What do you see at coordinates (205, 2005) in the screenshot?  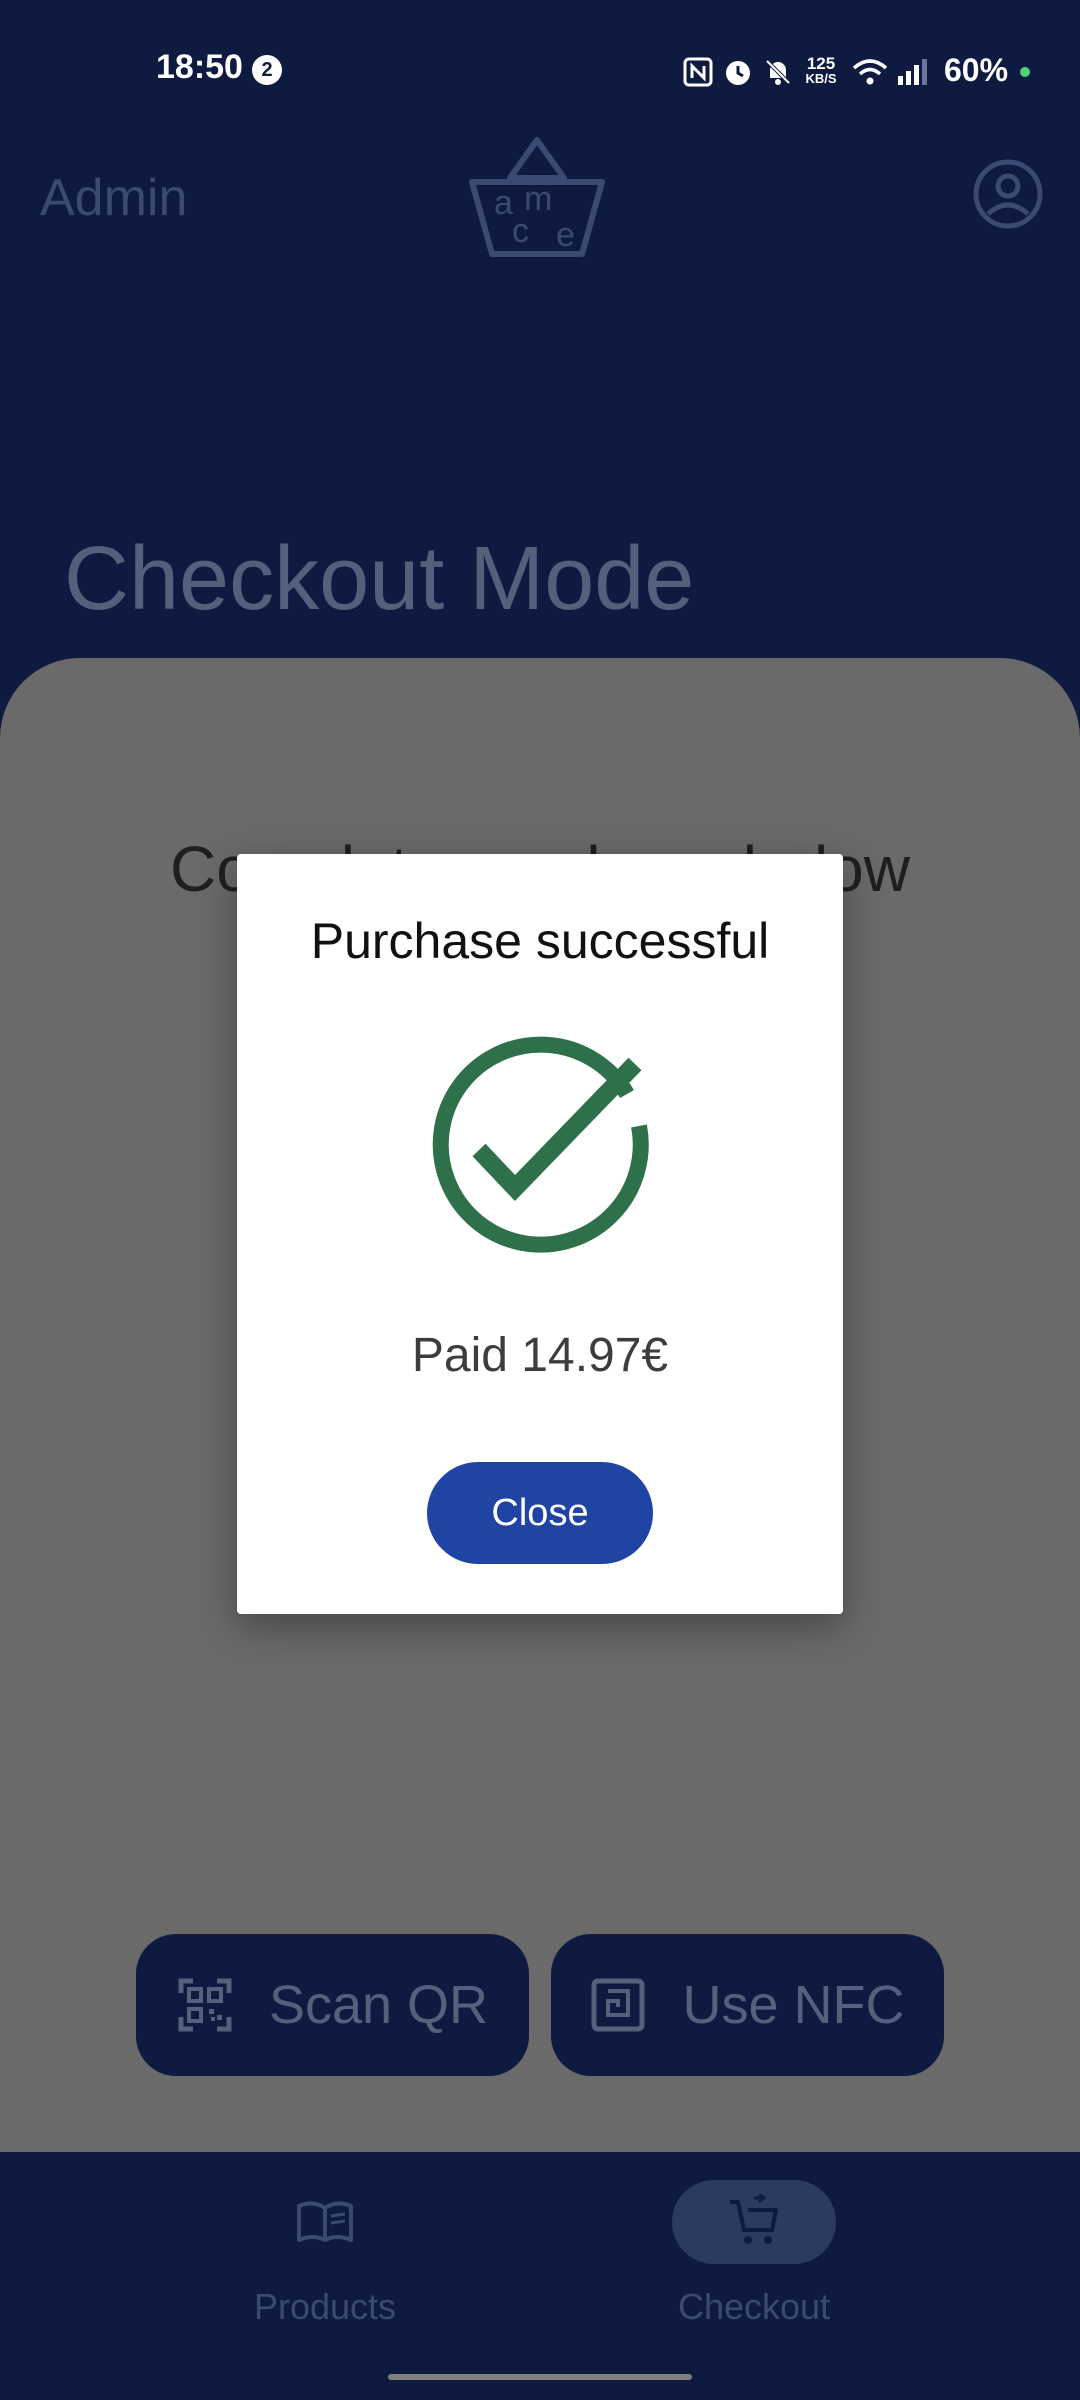 I see `qr-code-icon` at bounding box center [205, 2005].